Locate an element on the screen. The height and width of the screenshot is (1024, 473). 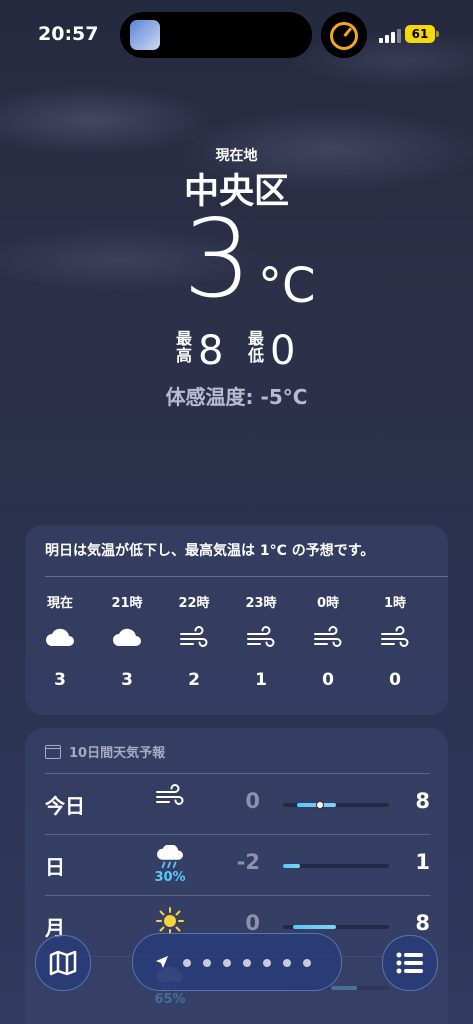
status-bar: 20:57 61 is located at coordinates (236, 35).